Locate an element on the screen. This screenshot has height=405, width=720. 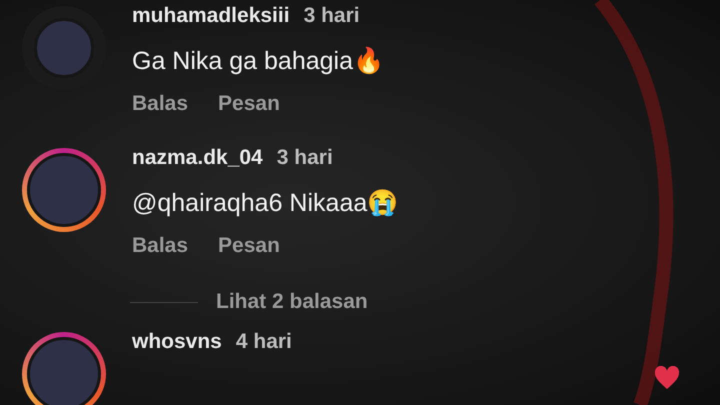
username: whosvns is located at coordinates (177, 342).